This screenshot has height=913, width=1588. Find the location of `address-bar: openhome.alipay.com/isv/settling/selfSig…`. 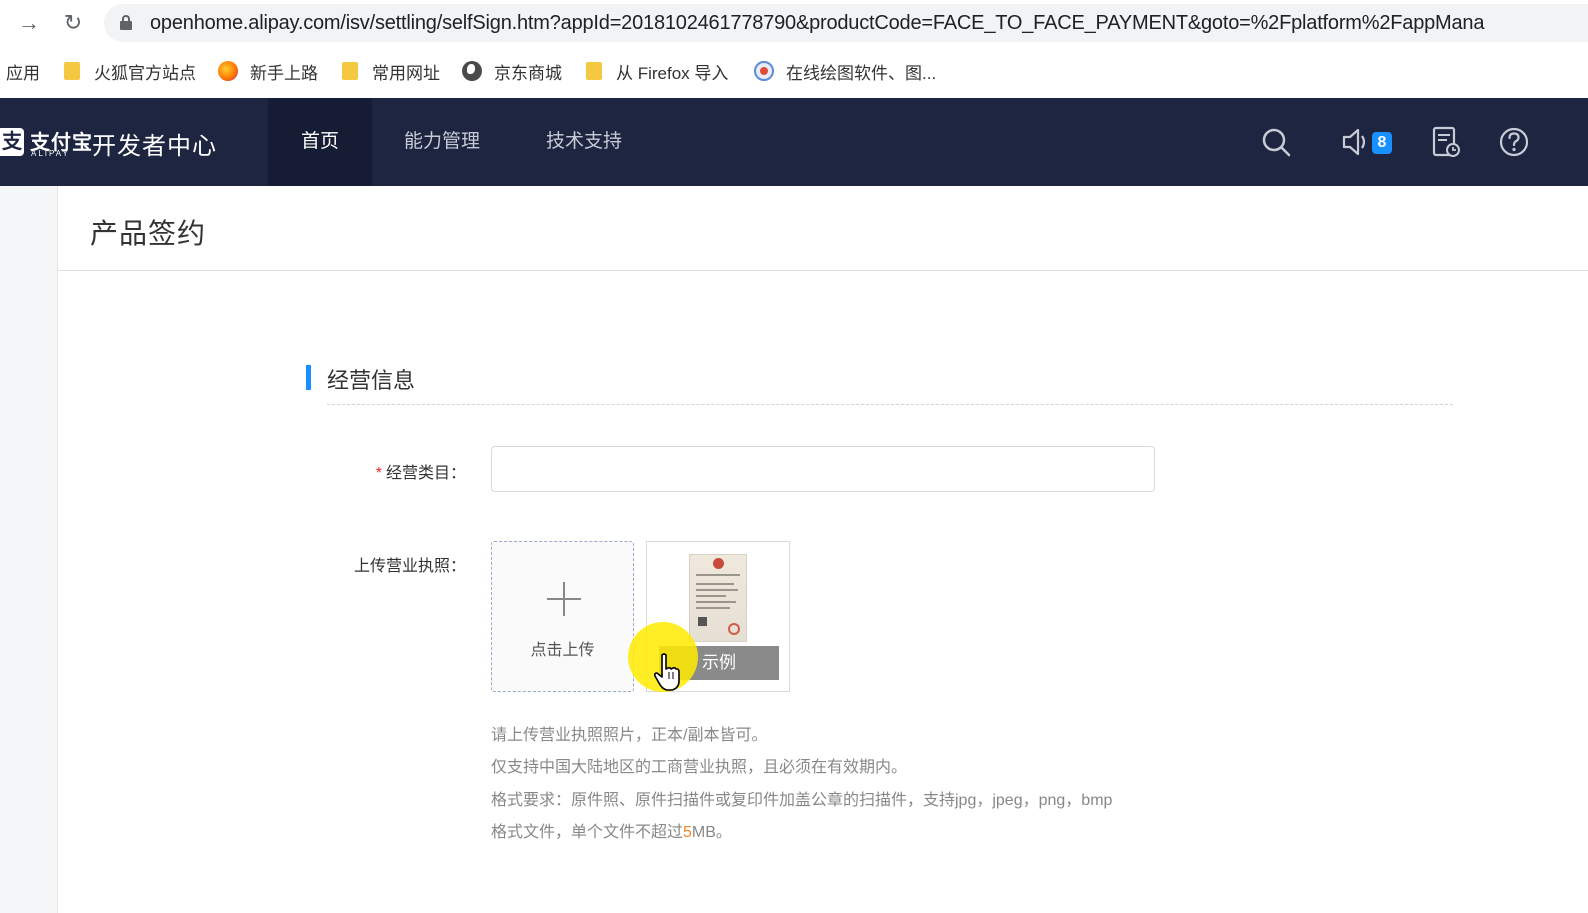

address-bar: openhome.alipay.com/isv/settling/selfSig… is located at coordinates (846, 23).